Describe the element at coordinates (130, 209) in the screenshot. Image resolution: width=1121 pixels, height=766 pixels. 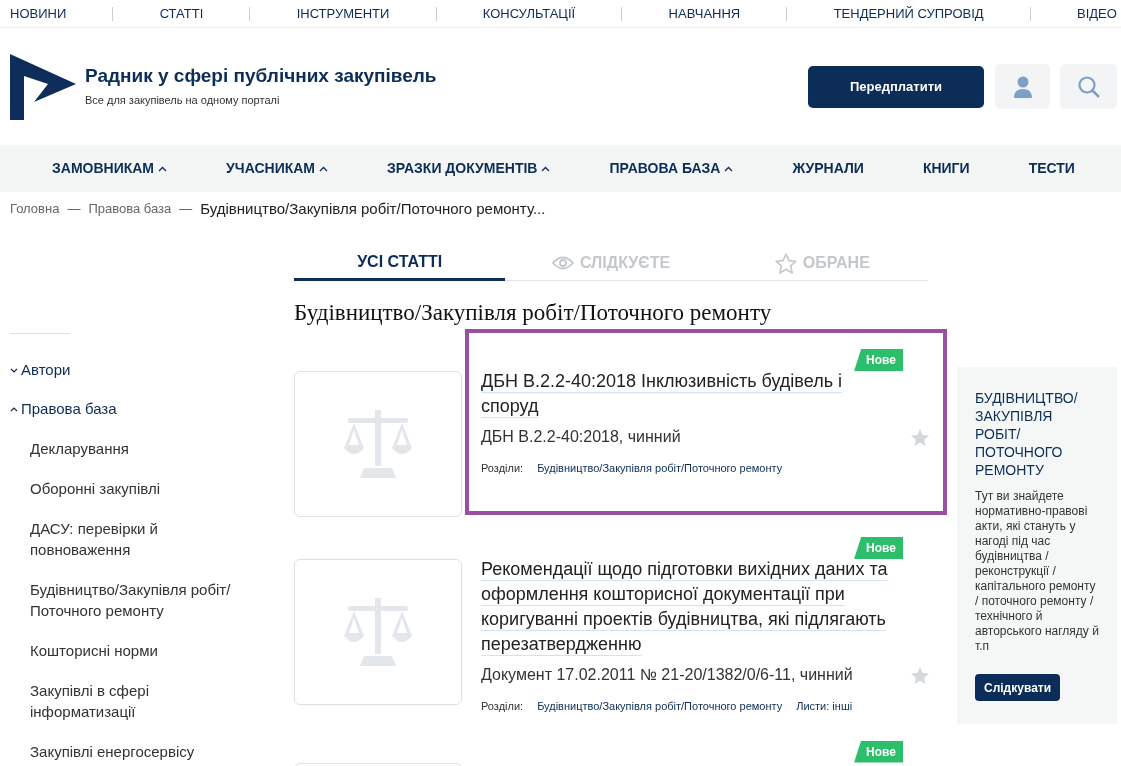
I see `breadcrumb-link: Правова база` at that location.